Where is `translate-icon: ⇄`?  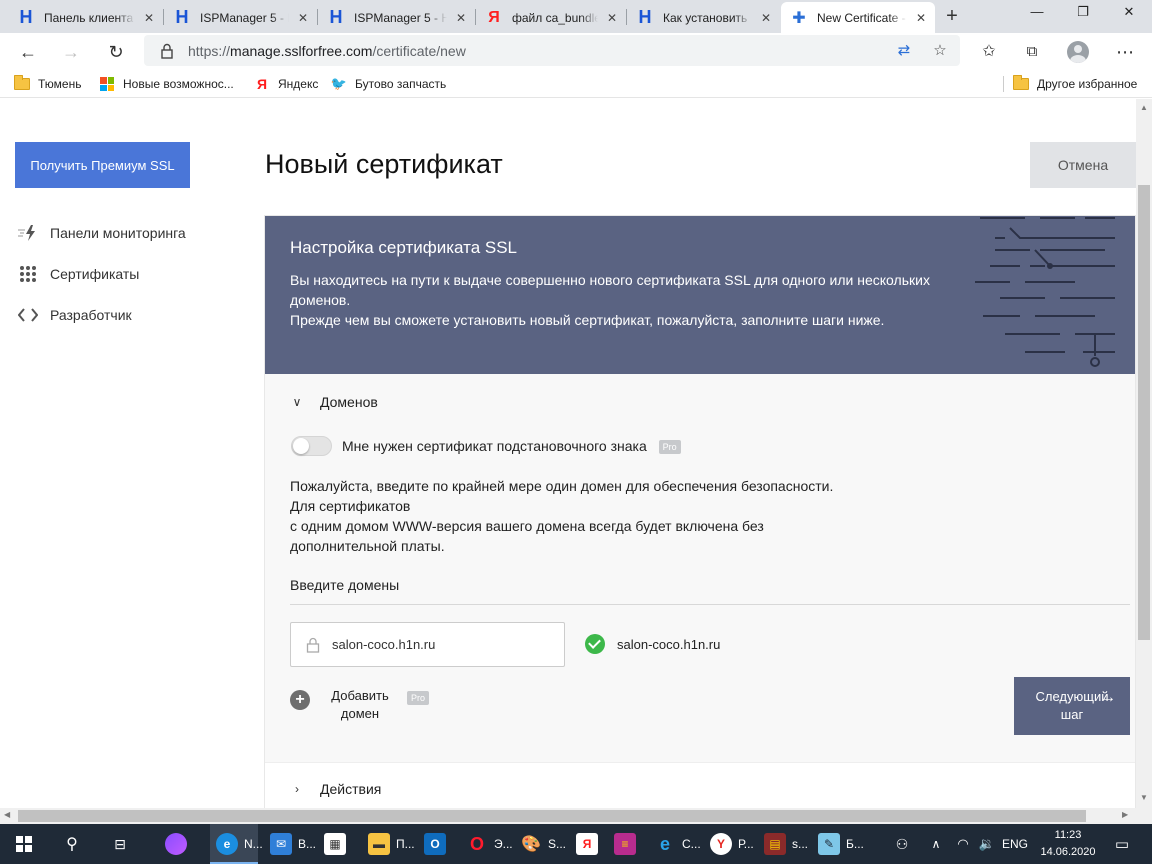
translate-icon: ⇄ is located at coordinates (904, 51).